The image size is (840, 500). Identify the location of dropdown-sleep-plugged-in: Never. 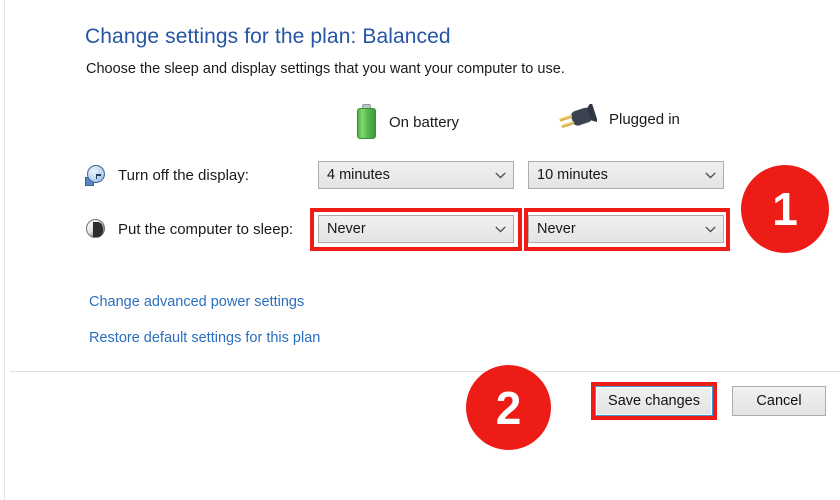
(626, 229).